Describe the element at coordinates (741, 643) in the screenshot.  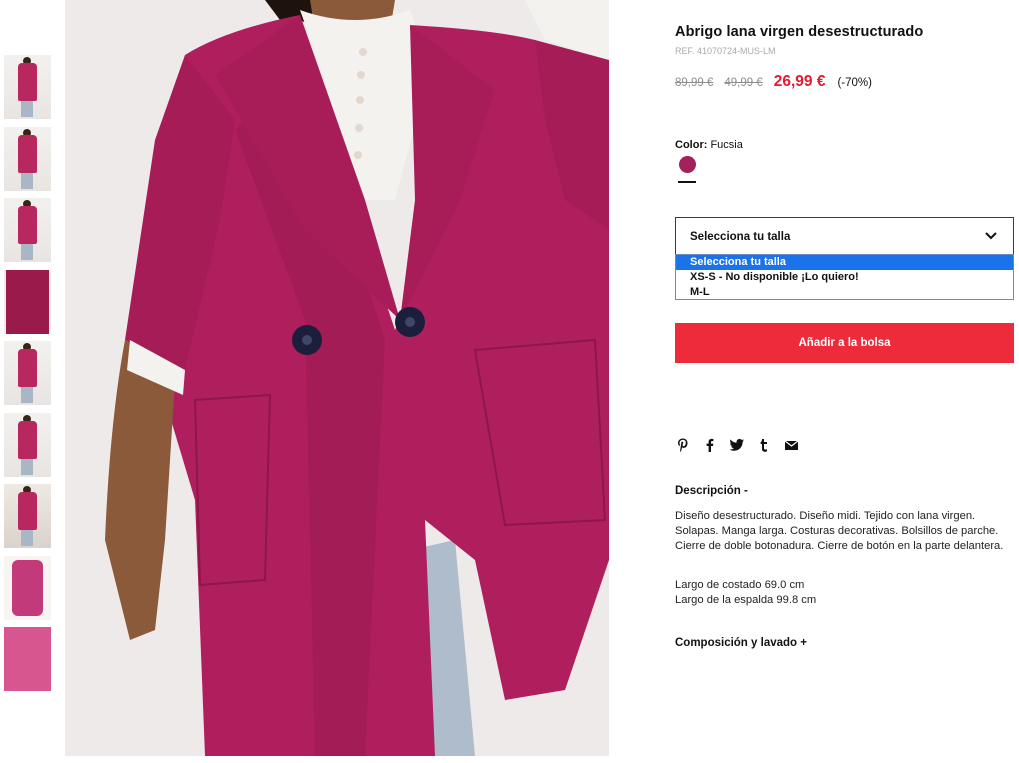
I see `composition-heading: Composición y lavado +` at that location.